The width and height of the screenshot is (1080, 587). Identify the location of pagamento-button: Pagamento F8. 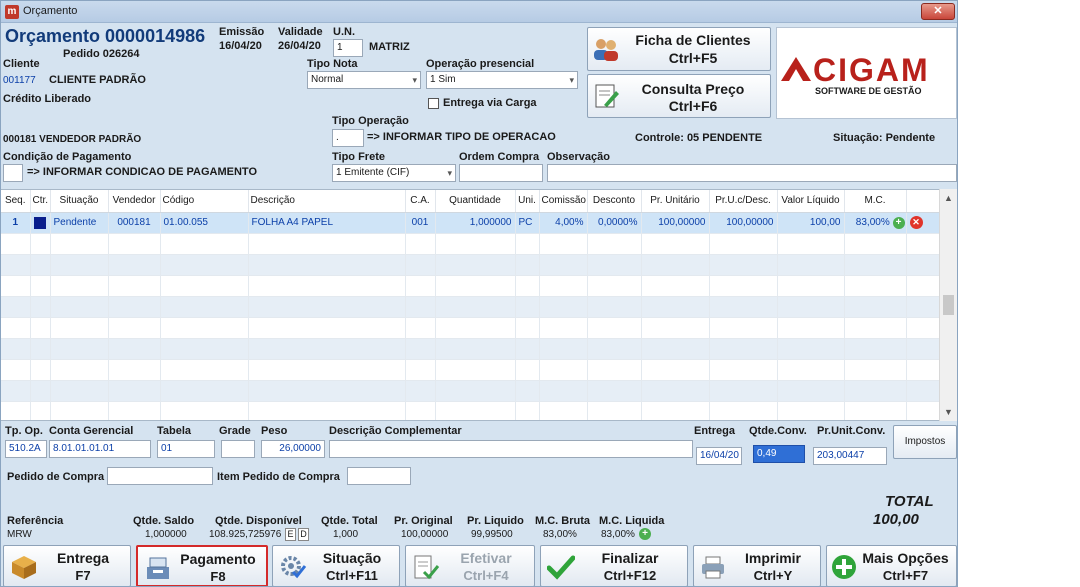
(202, 565).